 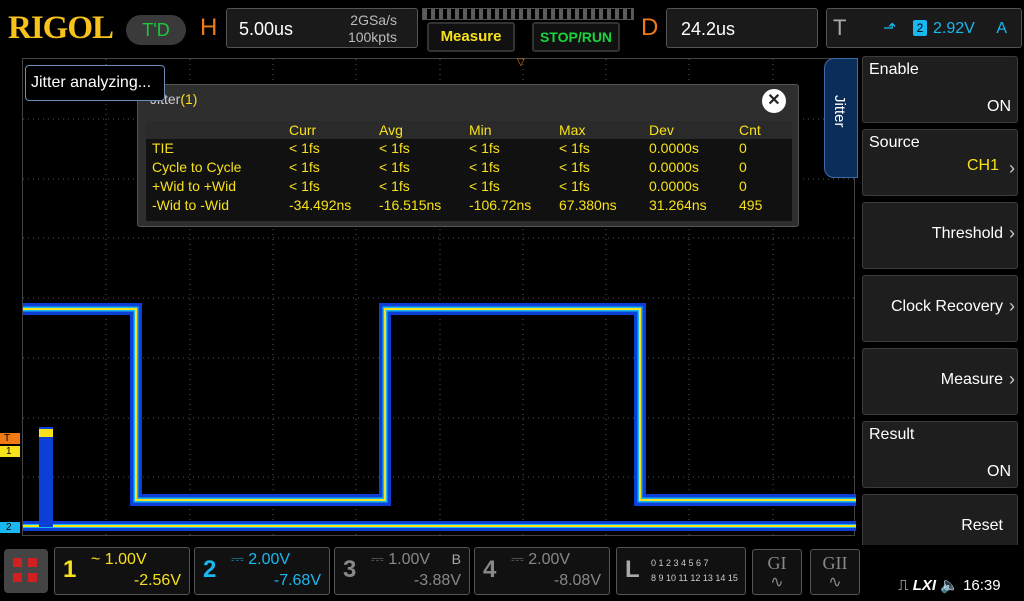 What do you see at coordinates (577, 580) in the screenshot?
I see `channel-offset: -8.08V` at bounding box center [577, 580].